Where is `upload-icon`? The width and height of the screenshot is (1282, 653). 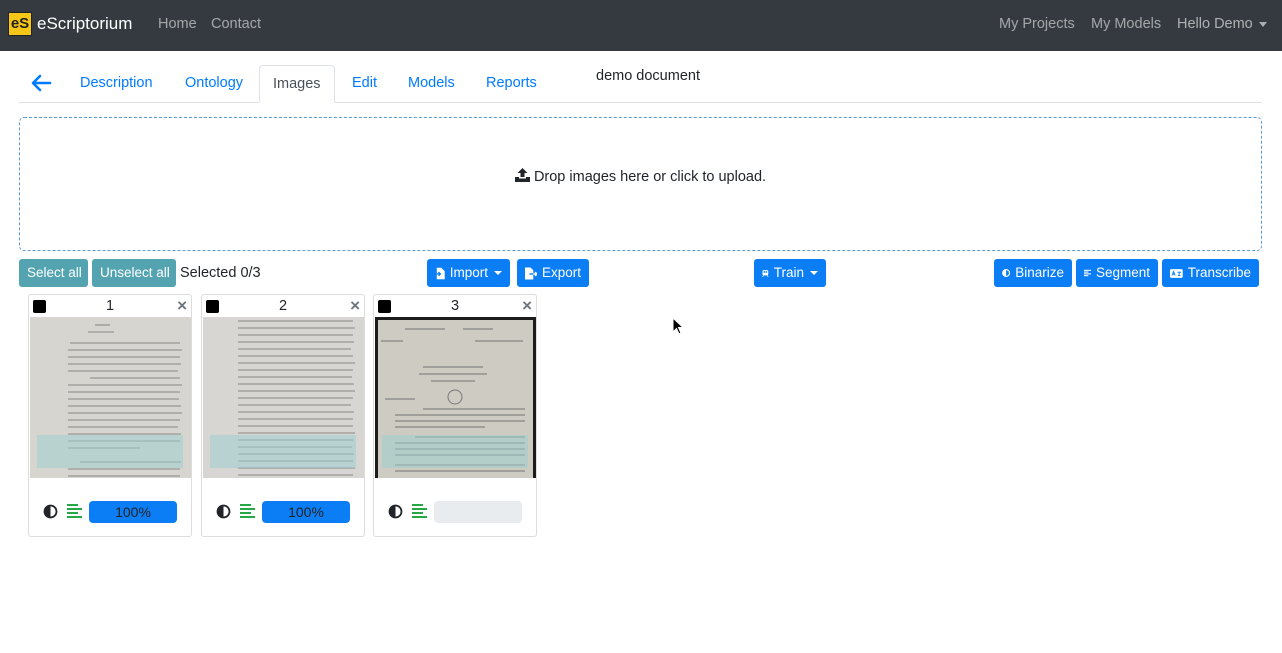
upload-icon is located at coordinates (522, 175).